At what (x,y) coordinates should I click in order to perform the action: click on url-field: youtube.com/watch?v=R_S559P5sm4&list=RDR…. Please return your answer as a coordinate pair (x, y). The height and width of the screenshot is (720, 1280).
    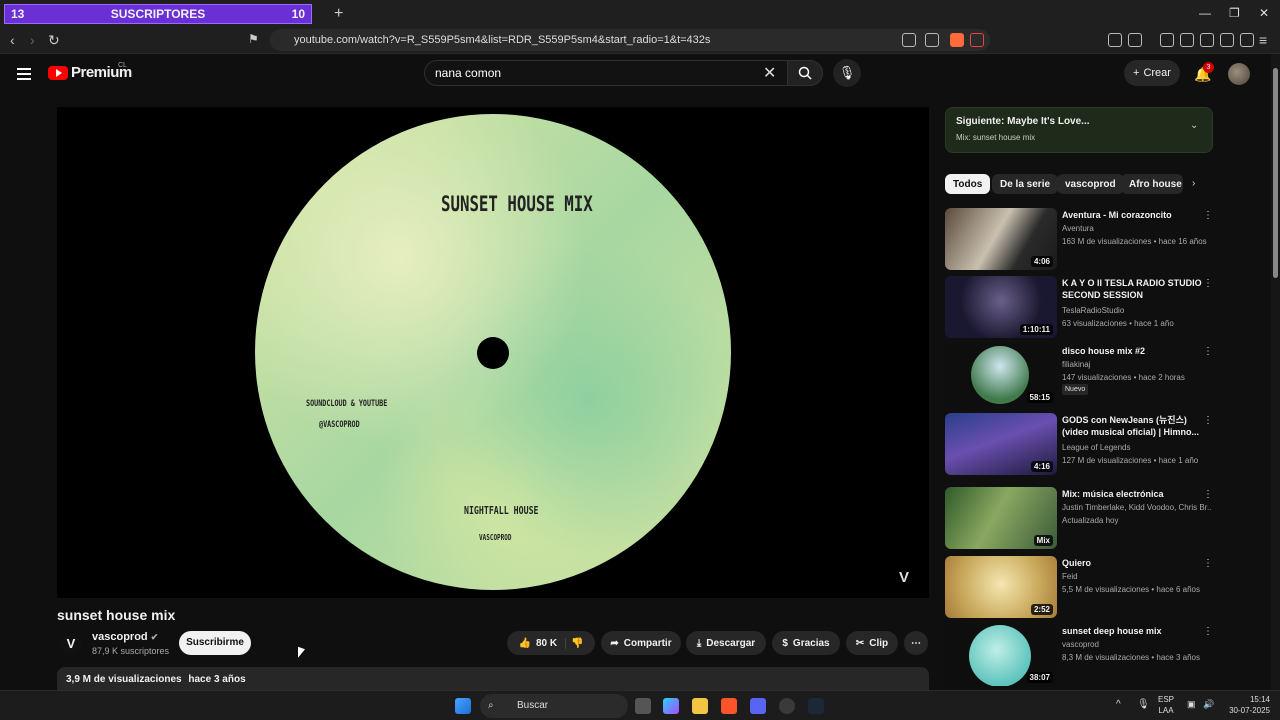
    Looking at the image, I should click on (630, 40).